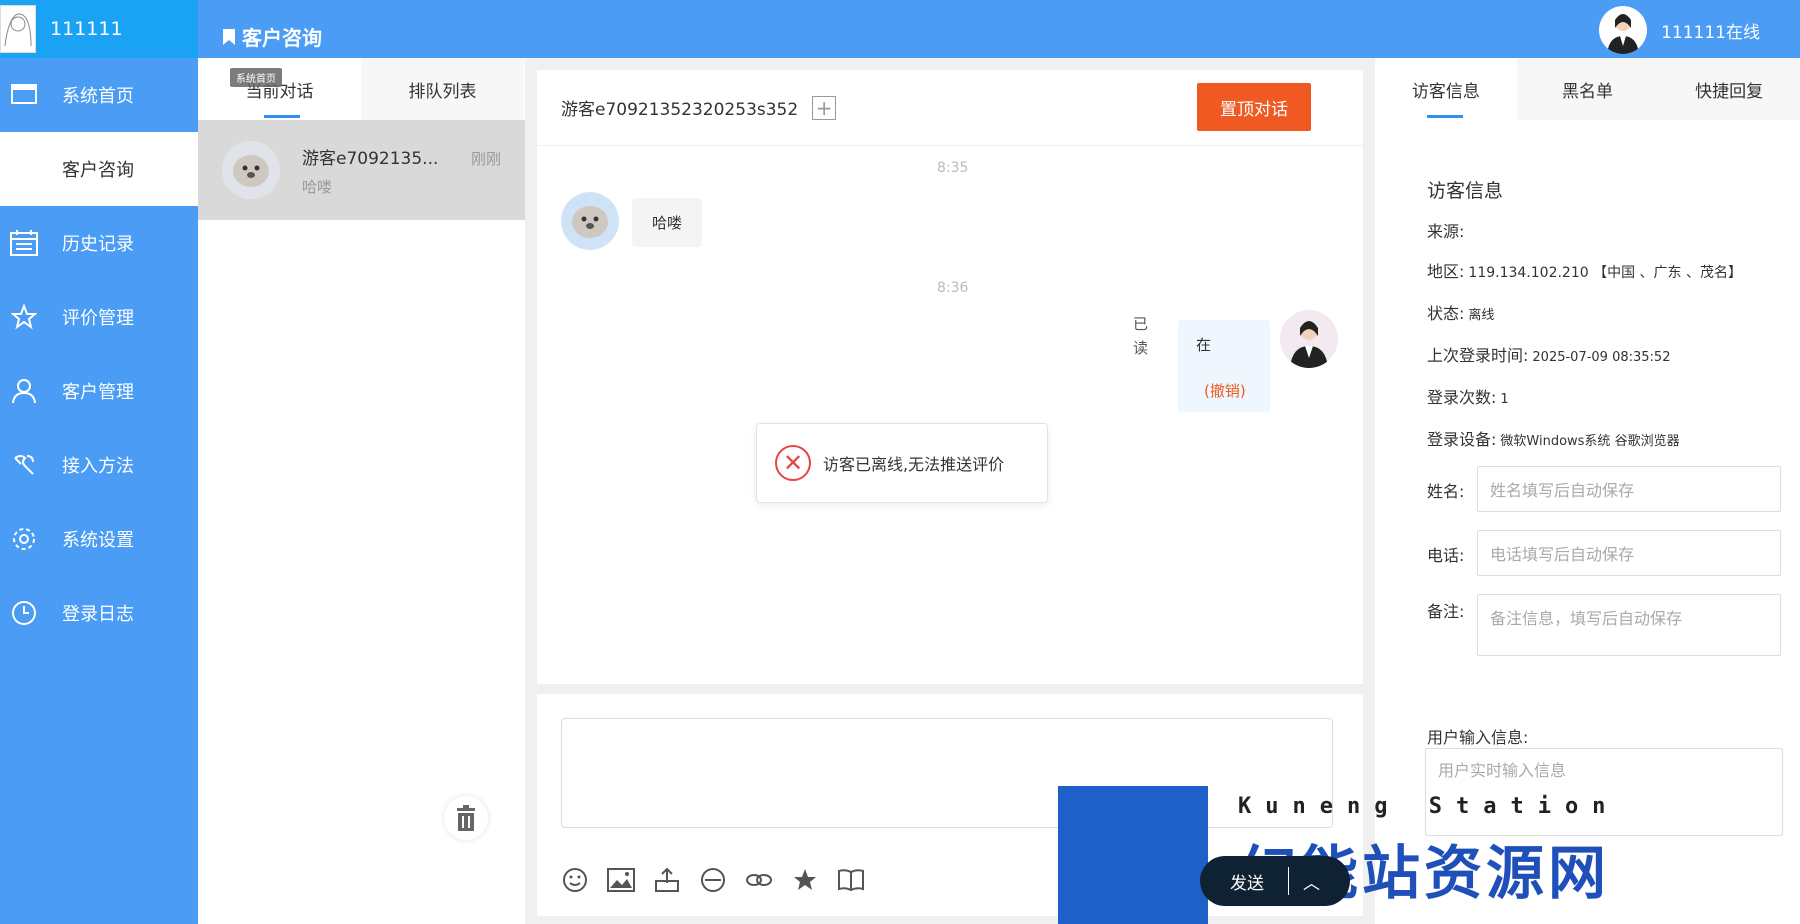 This screenshot has width=1800, height=924. I want to click on tab-label: 快捷回复, so click(1729, 91).